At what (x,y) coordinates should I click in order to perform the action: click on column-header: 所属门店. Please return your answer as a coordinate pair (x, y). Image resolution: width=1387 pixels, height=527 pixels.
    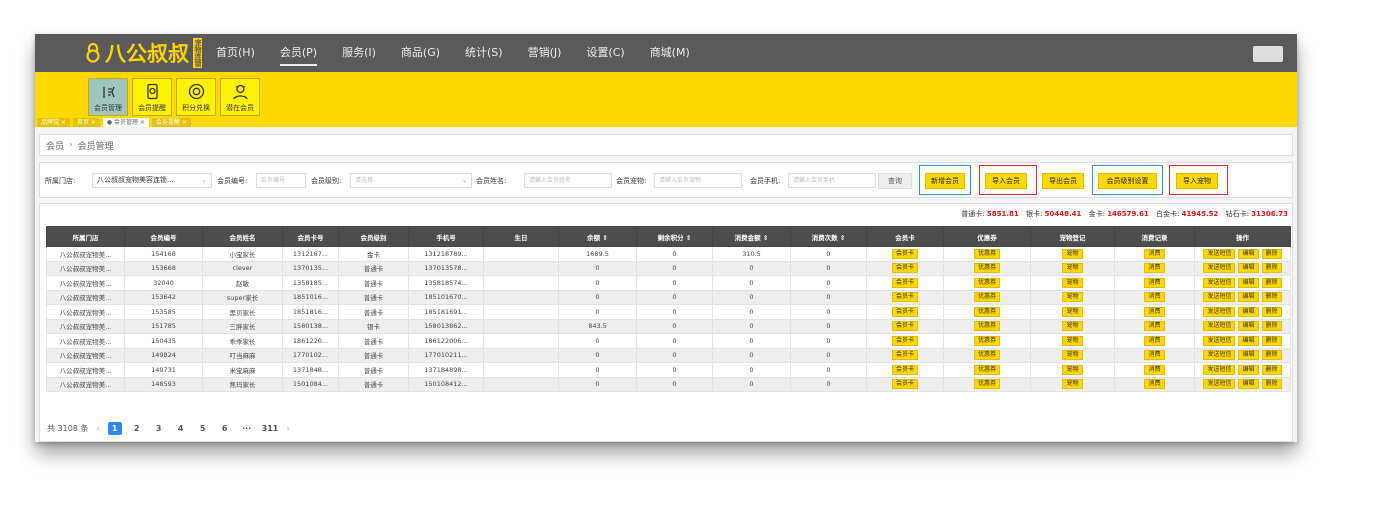
    Looking at the image, I should click on (85, 236).